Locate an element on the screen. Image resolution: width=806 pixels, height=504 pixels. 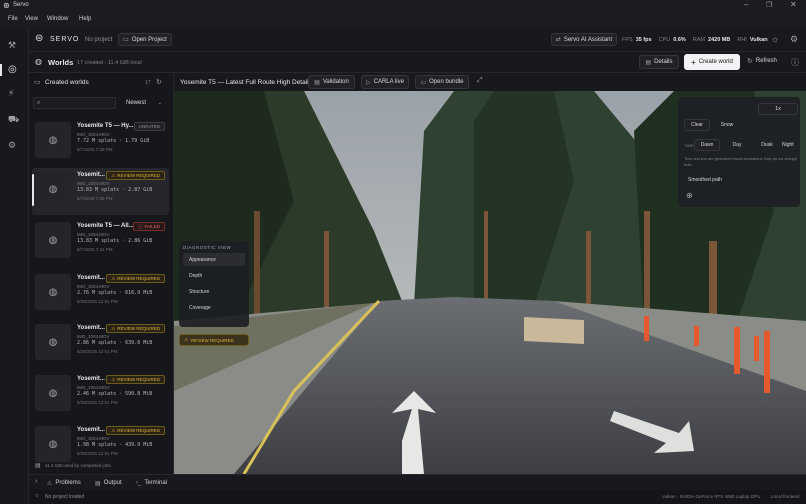
close-icon: ✕ is located at coordinates (793, 4).